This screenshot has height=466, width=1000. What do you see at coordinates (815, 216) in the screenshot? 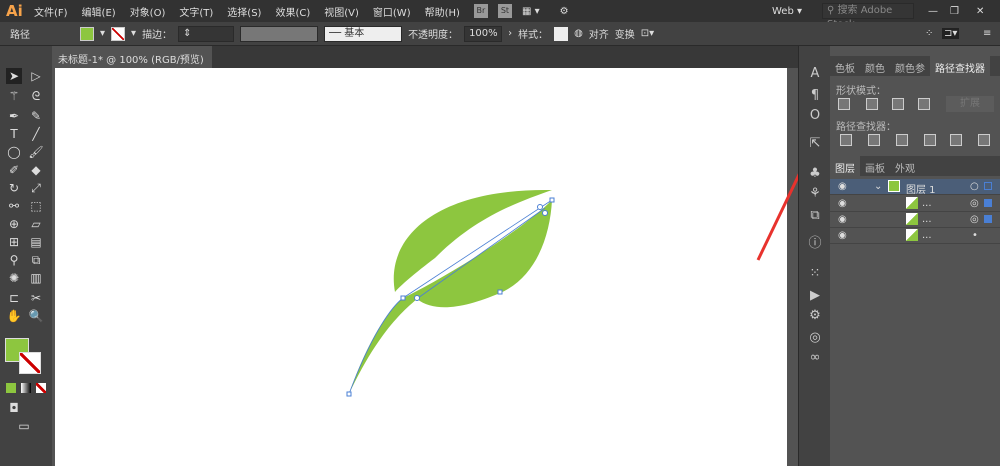
I see `artboards-icon: ⧉` at bounding box center [815, 216].